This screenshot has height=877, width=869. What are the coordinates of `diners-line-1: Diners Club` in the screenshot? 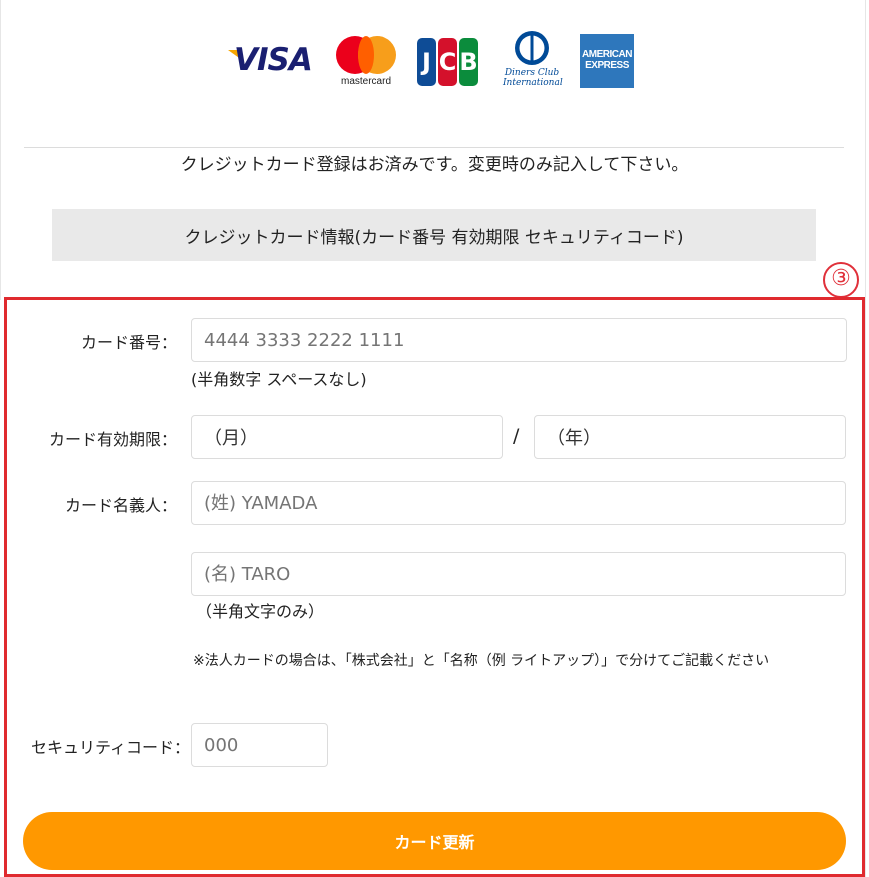 It's located at (532, 73).